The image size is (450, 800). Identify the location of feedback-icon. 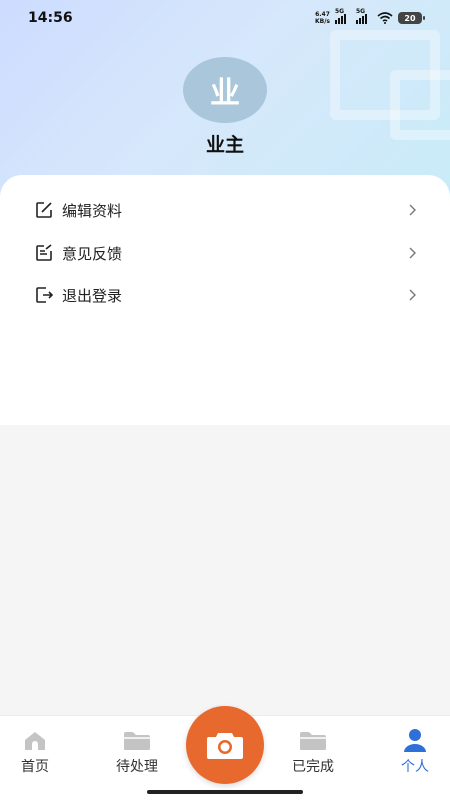
(44, 253).